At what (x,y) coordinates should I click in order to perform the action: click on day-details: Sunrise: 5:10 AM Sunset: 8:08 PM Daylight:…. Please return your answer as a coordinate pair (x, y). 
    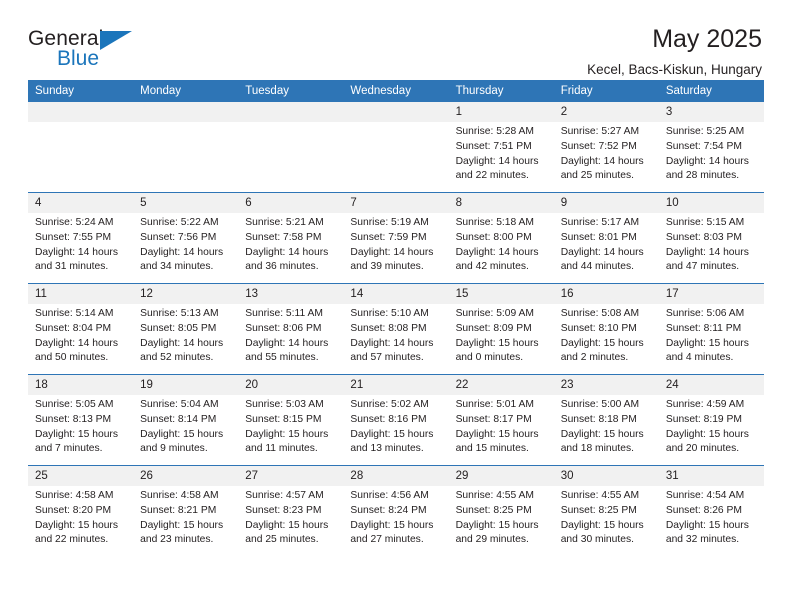
    Looking at the image, I should click on (395, 334).